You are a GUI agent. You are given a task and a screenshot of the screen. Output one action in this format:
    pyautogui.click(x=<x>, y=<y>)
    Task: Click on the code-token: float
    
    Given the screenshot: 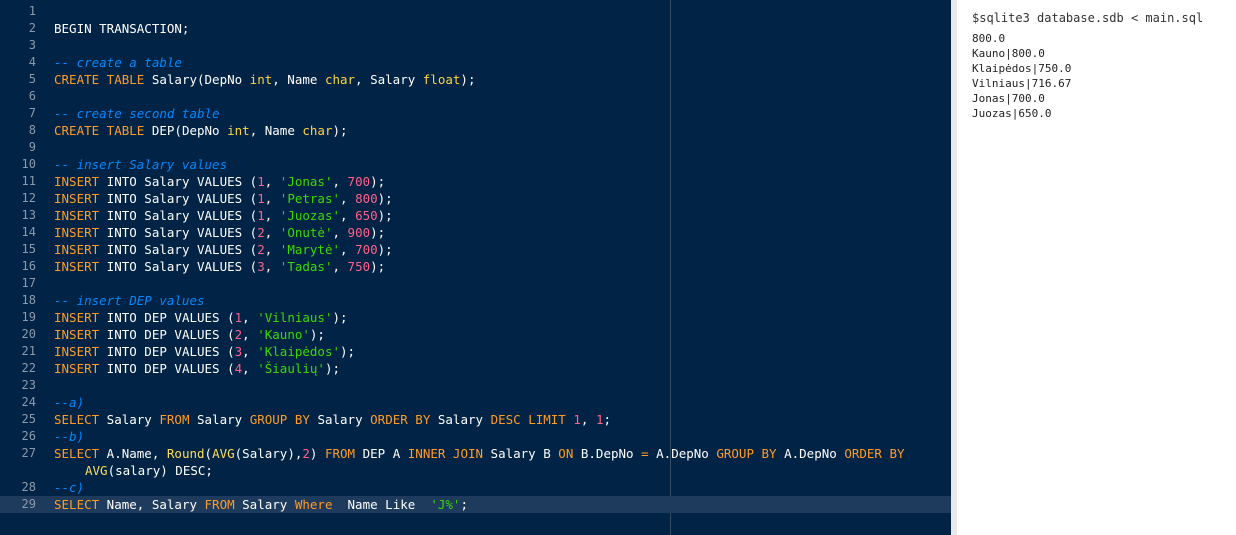 What is the action you would take?
    pyautogui.click(x=441, y=79)
    